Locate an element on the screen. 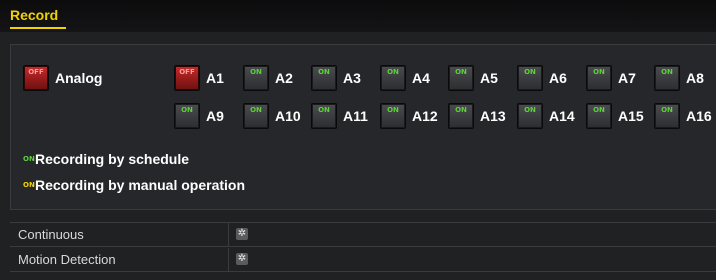  title-bar: Record is located at coordinates (358, 16).